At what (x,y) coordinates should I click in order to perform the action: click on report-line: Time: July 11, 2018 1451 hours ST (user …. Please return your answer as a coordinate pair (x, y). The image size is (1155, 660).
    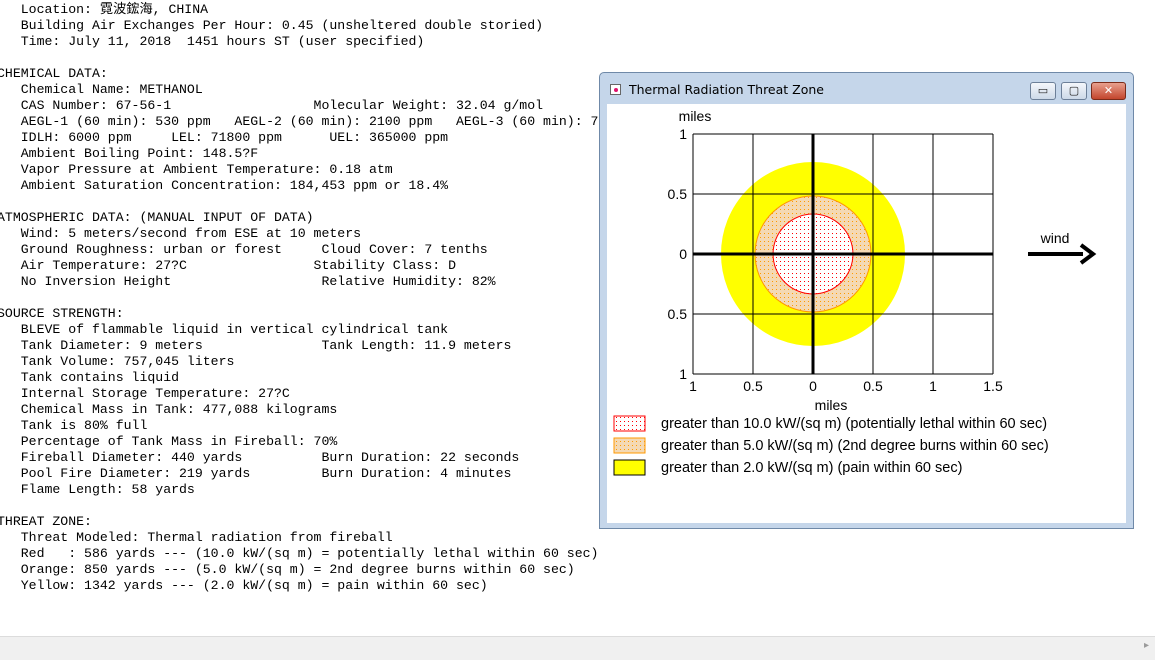
    Looking at the image, I should click on (212, 41).